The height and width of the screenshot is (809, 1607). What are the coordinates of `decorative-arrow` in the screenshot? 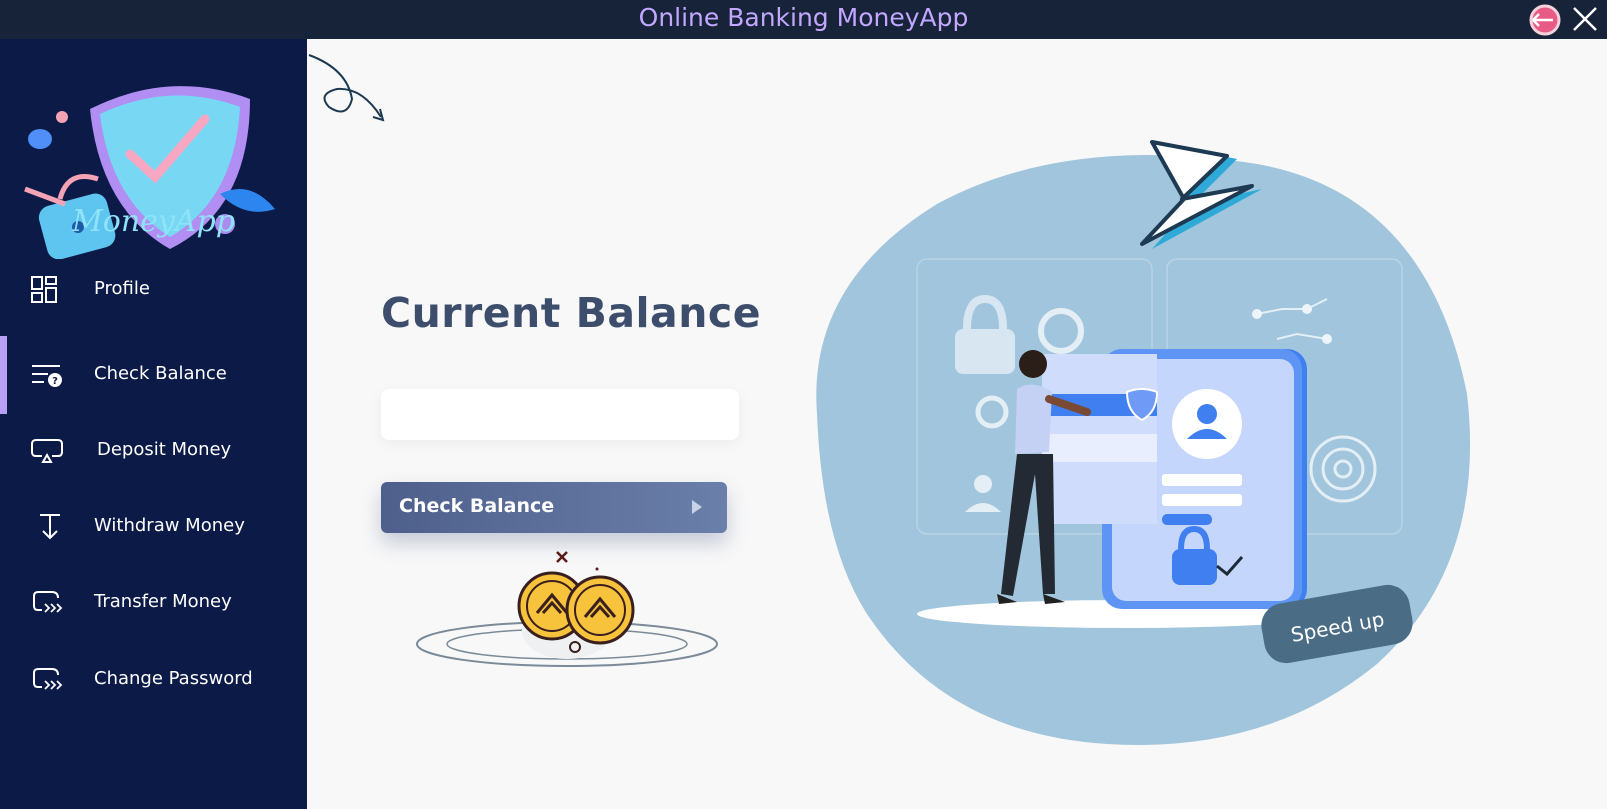 It's located at (346, 88).